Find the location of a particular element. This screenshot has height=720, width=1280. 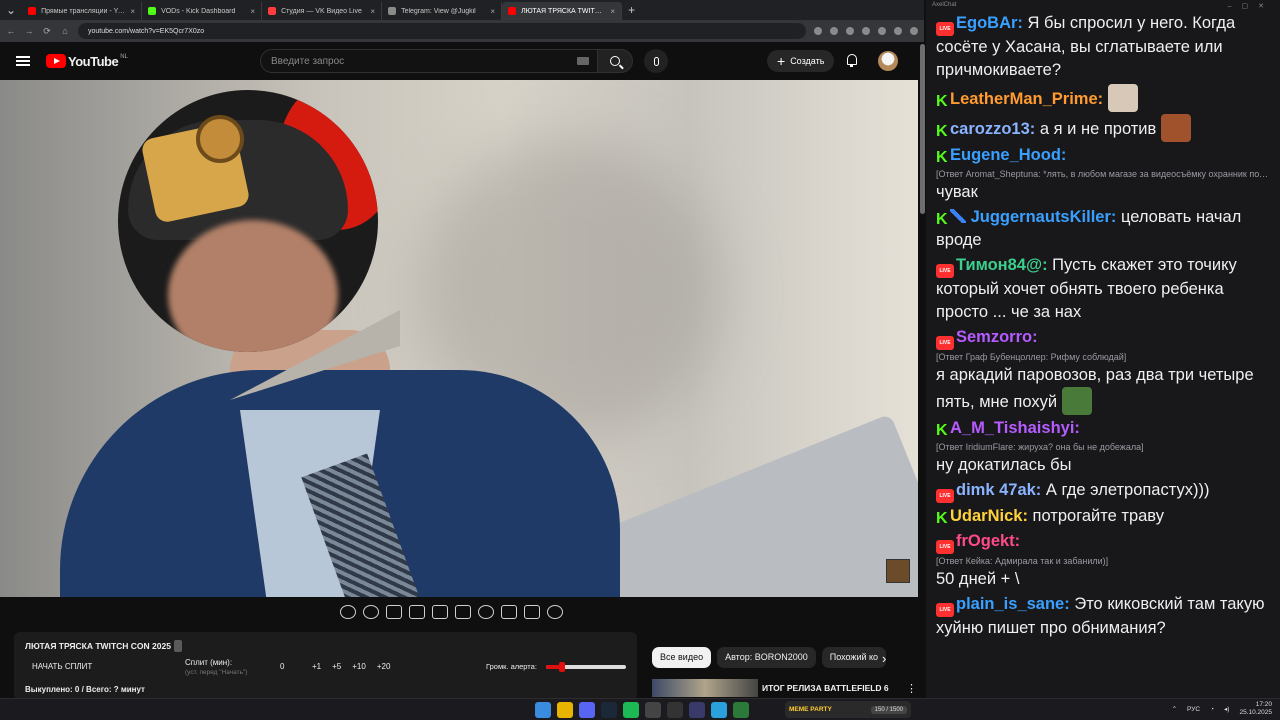

settings-icon is located at coordinates (555, 612).